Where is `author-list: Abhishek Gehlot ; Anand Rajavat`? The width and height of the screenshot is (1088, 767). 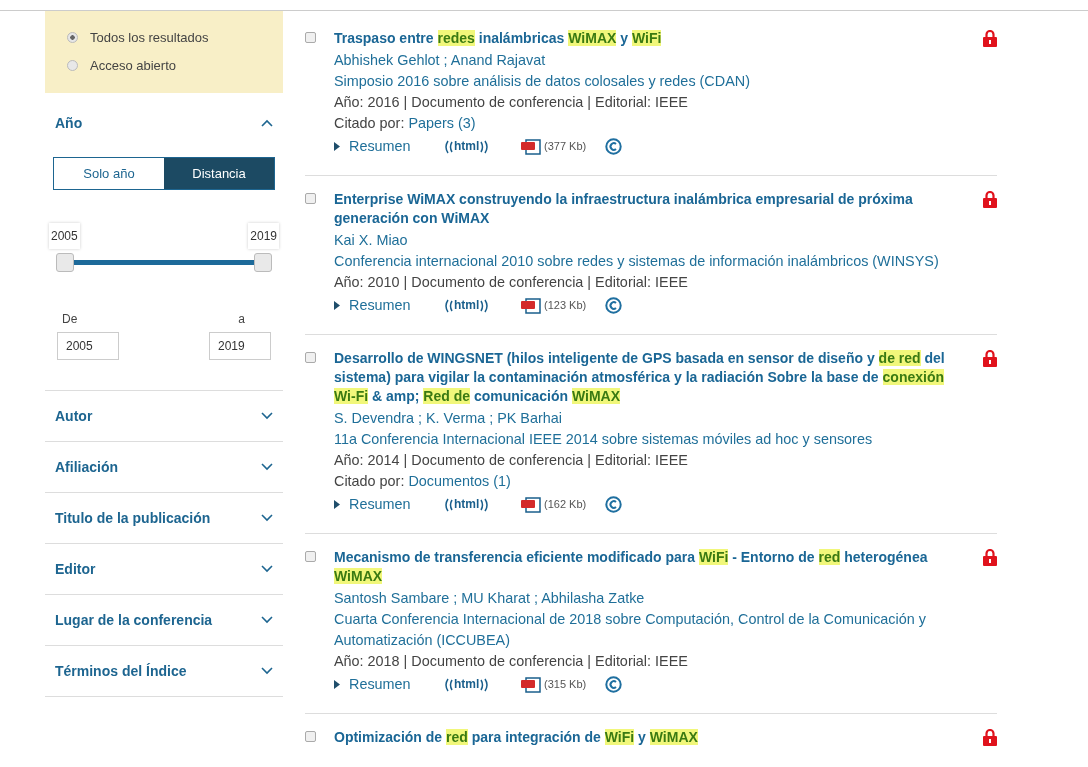
author-list: Abhishek Gehlot ; Anand Rajavat is located at coordinates (645, 60).